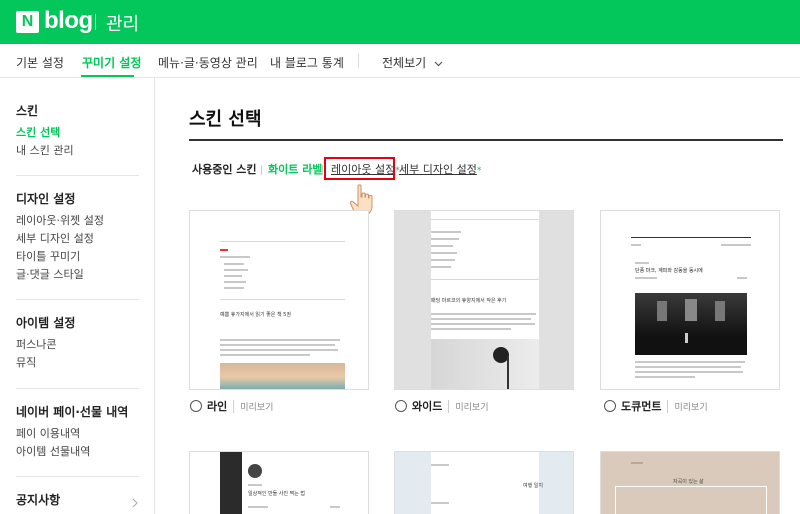  What do you see at coordinates (48, 433) in the screenshot?
I see `sidebar-item-pay-history: 페이 이용내역` at bounding box center [48, 433].